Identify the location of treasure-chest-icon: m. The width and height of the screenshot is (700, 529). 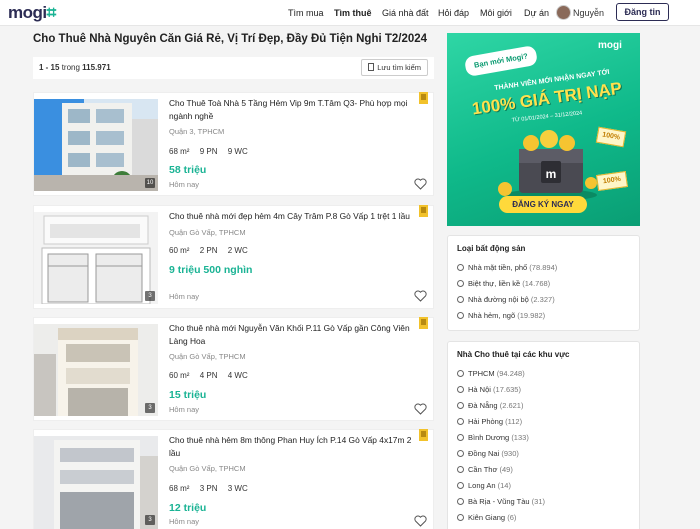
(547, 165).